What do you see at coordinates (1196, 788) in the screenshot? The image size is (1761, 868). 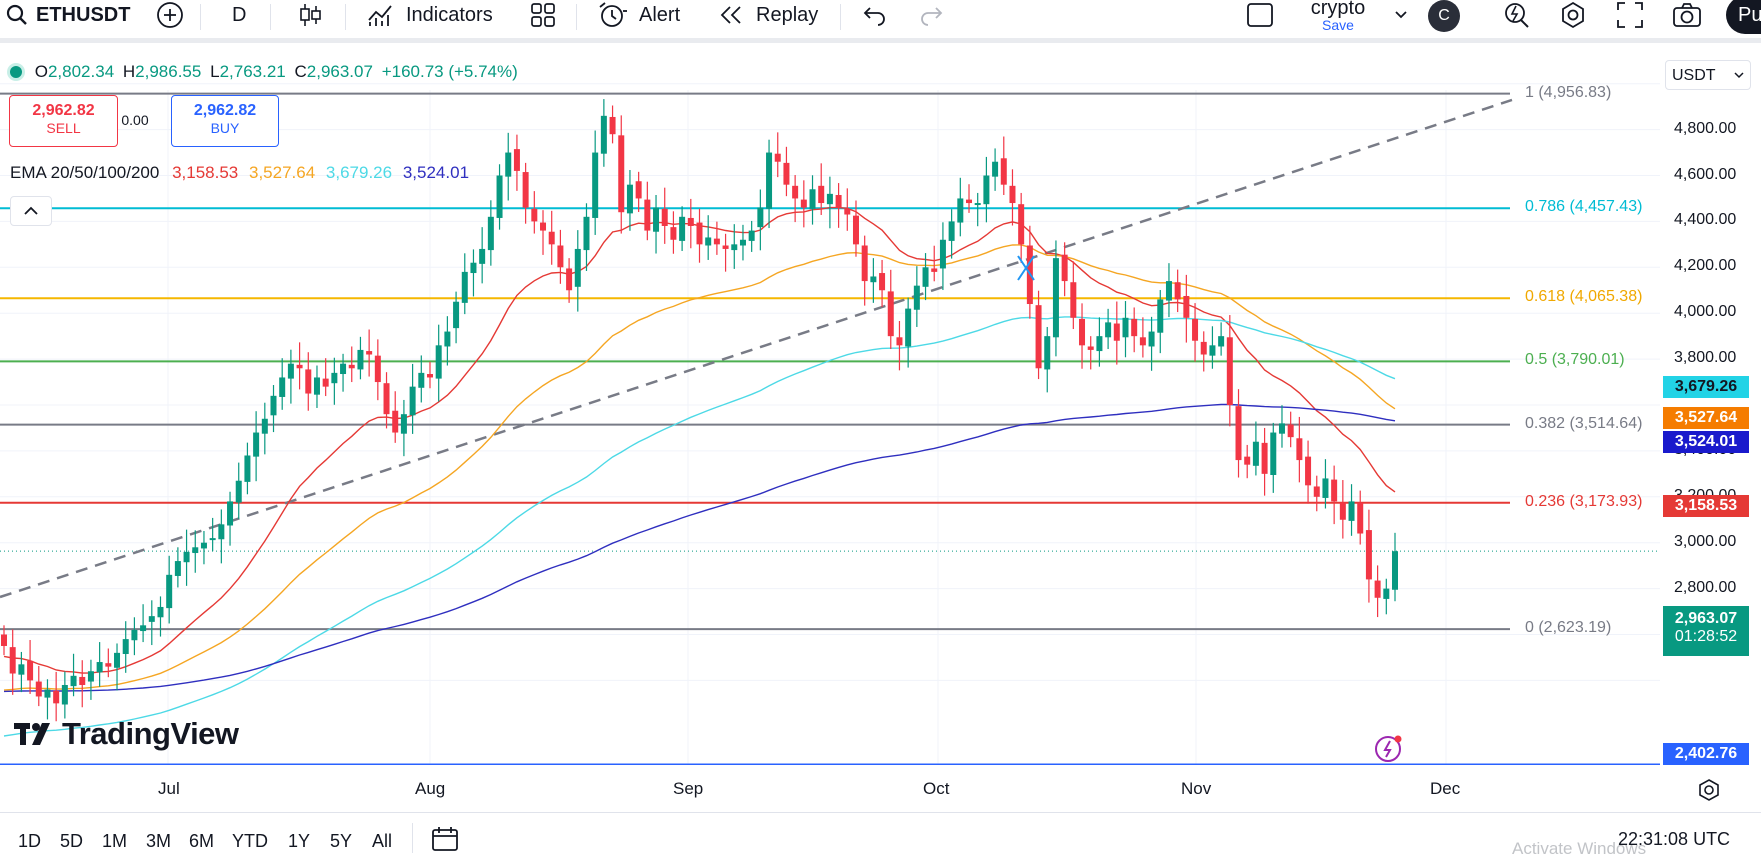 I see `time-axis-label: Nov` at bounding box center [1196, 788].